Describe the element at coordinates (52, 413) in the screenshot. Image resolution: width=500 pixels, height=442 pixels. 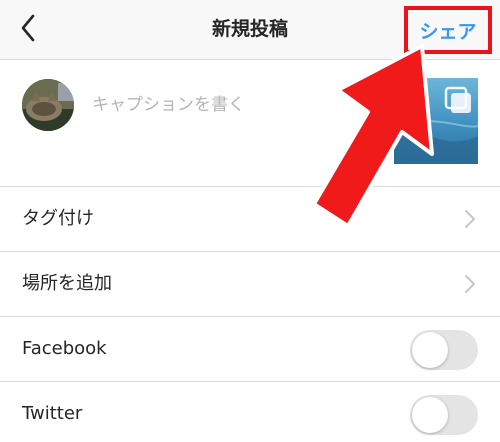
I see `twitter-label: Twitter` at that location.